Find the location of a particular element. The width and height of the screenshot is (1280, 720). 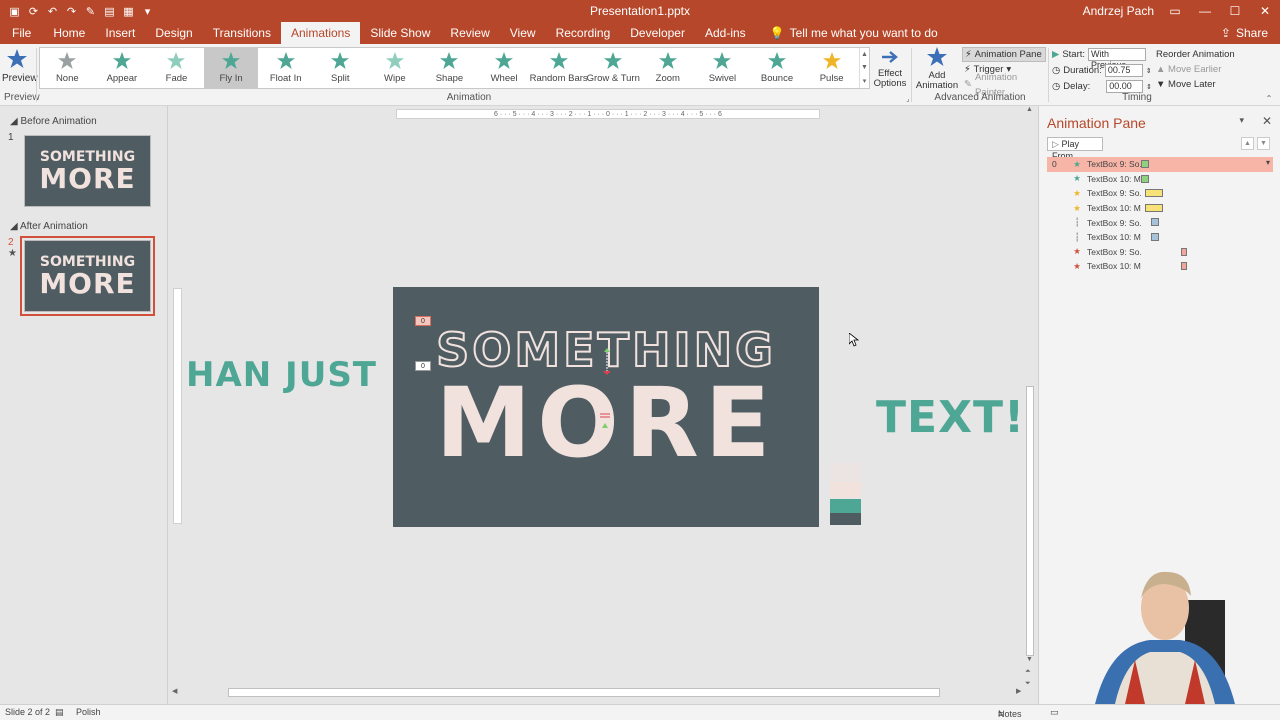

customize-toolbar-icon: ▾ is located at coordinates (147, 11).